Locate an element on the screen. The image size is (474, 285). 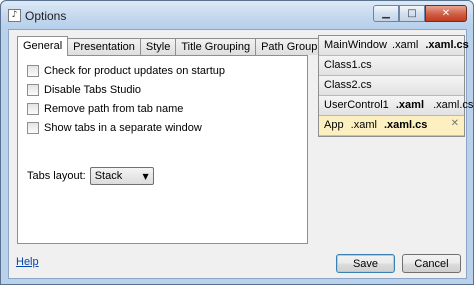
remove-path-checkbox is located at coordinates (33, 109).